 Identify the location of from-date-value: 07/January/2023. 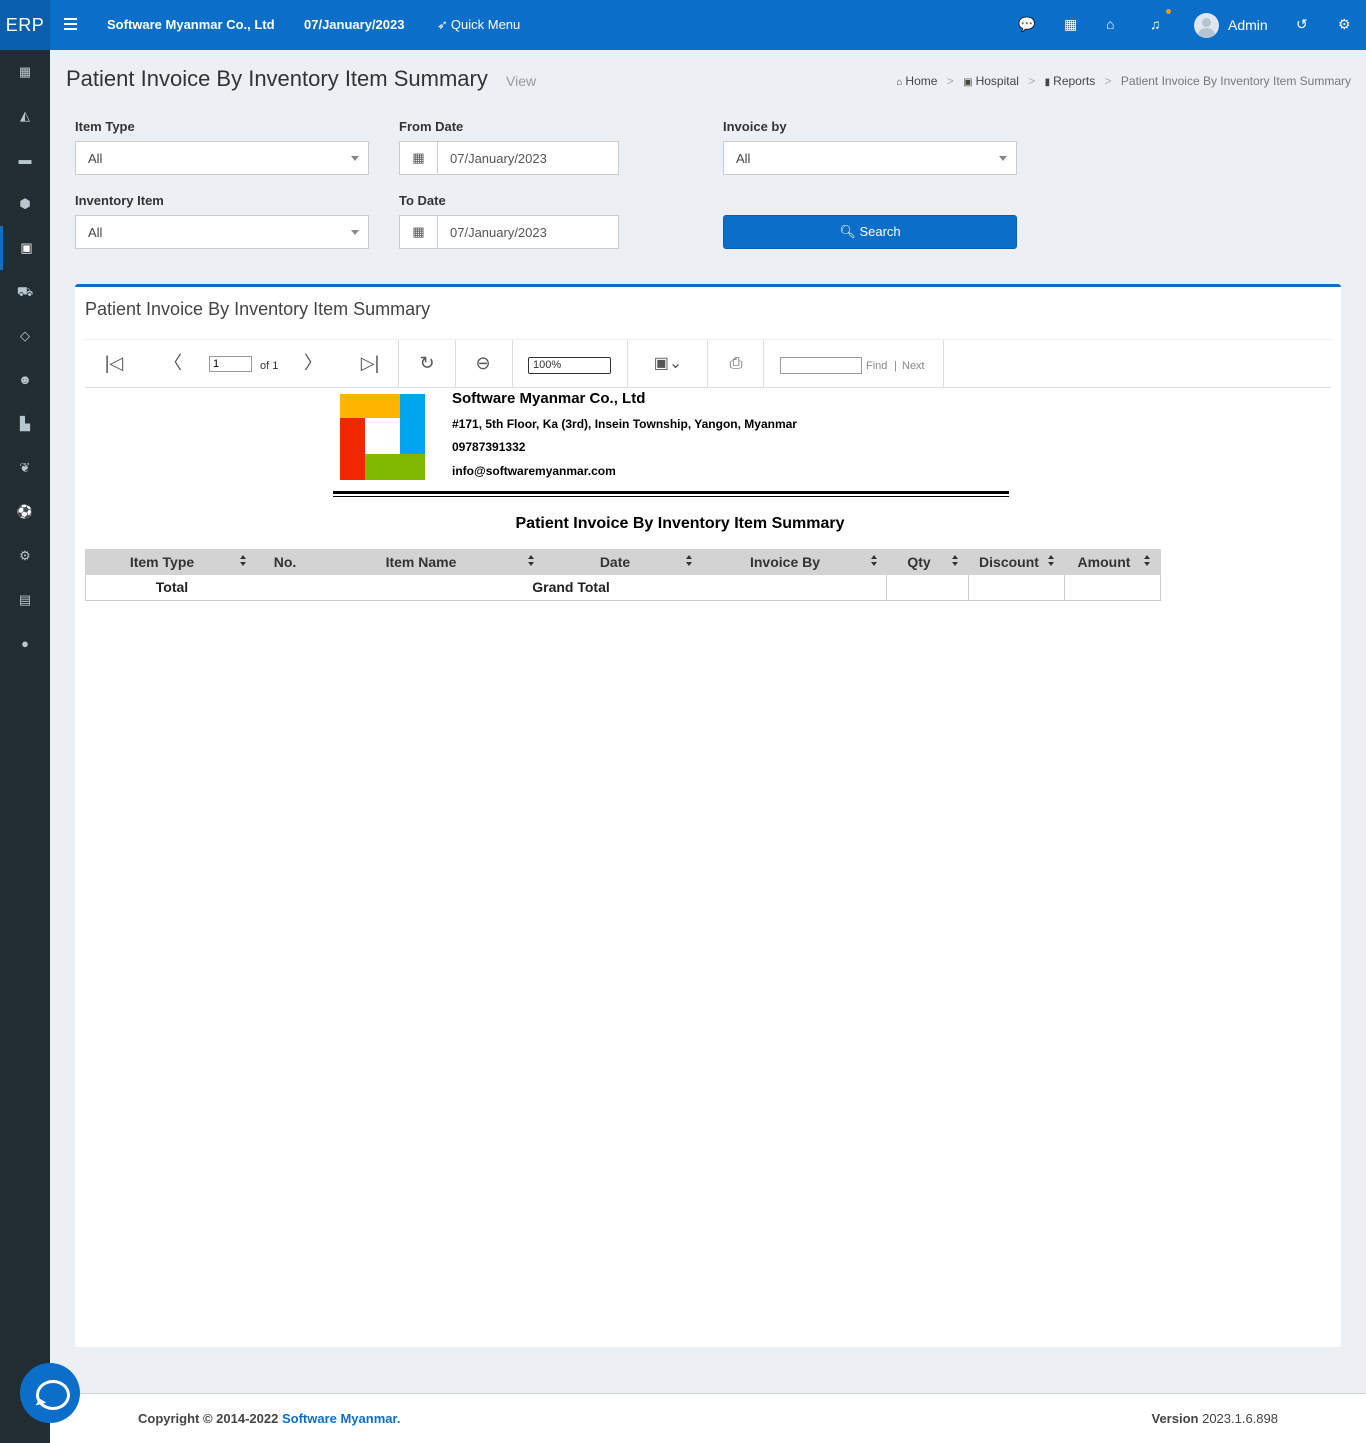
(498, 158).